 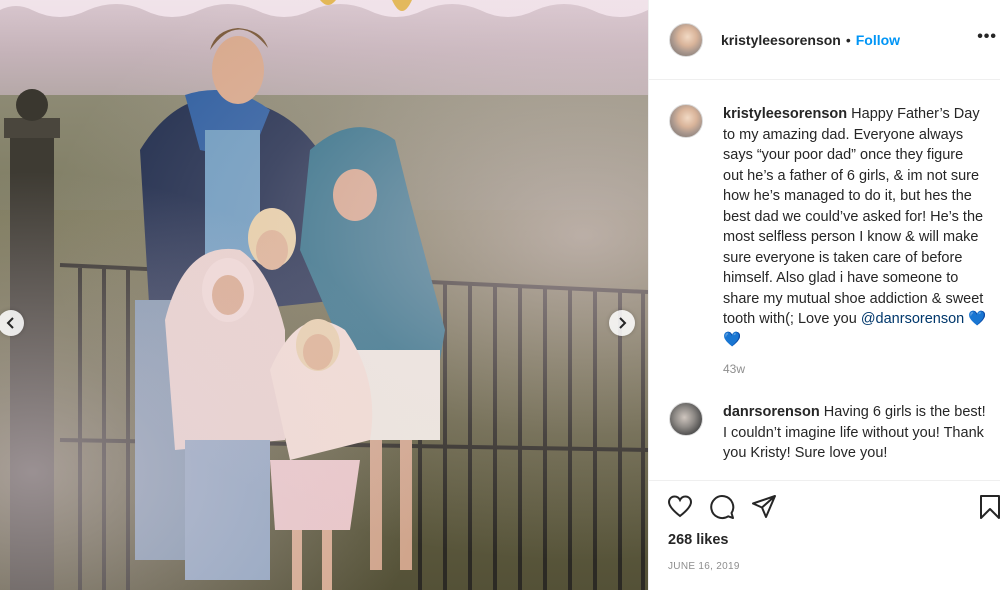 I want to click on caption-username-link: kristyleesorenson, so click(x=785, y=114).